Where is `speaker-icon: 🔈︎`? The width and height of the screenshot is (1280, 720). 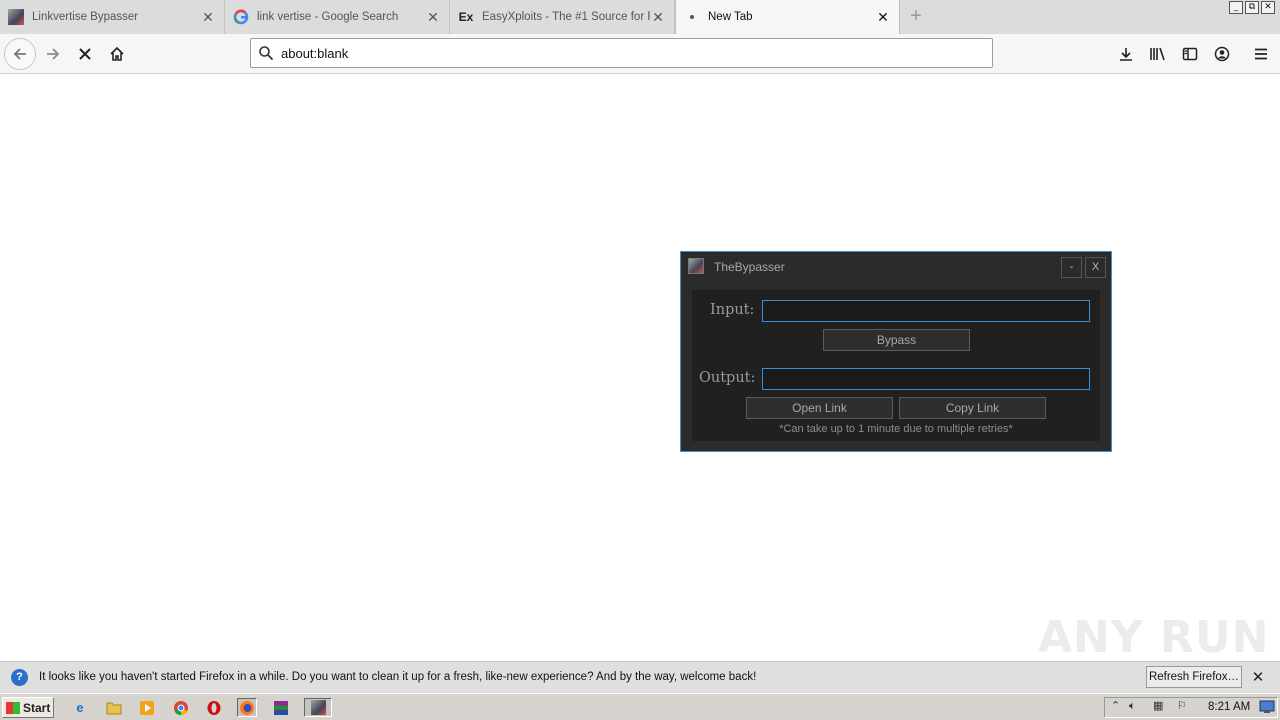
speaker-icon: 🔈︎ is located at coordinates (1132, 706).